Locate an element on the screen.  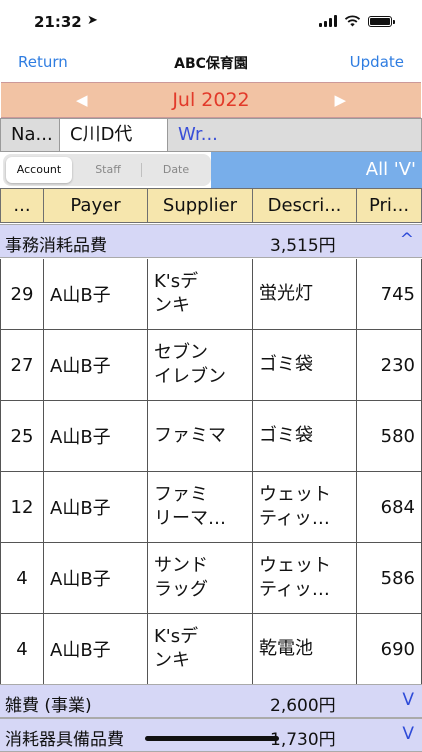
row-price: 580 is located at coordinates (389, 436).